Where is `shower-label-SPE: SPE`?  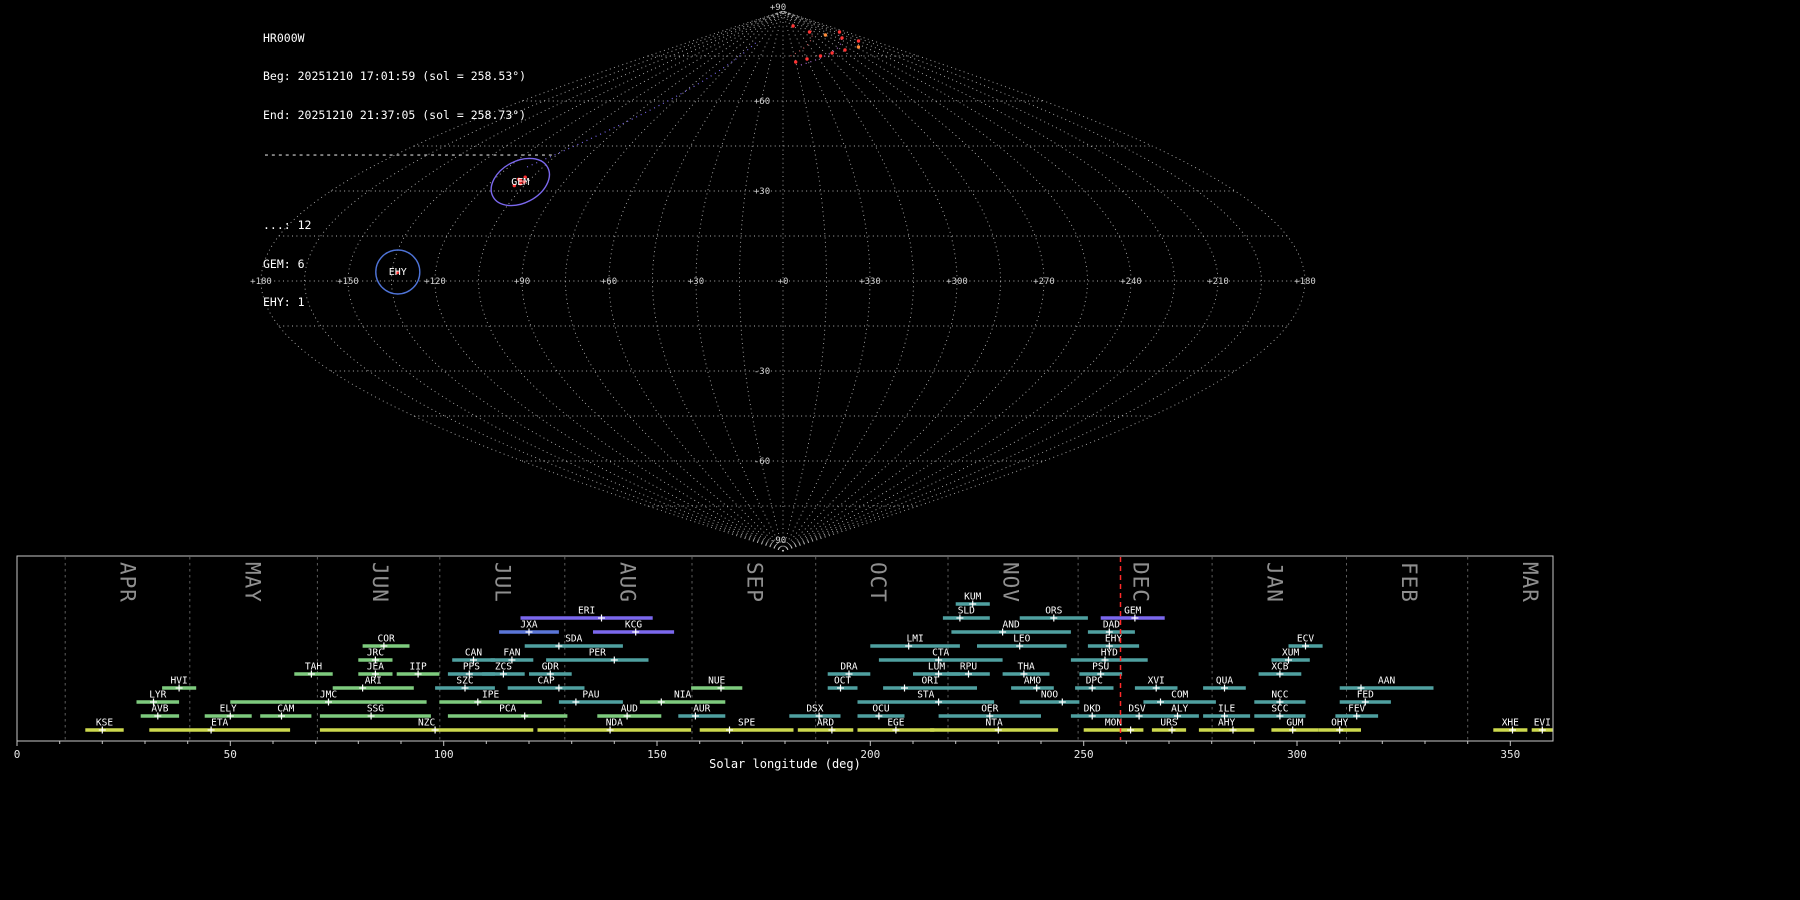 shower-label-SPE: SPE is located at coordinates (746, 723).